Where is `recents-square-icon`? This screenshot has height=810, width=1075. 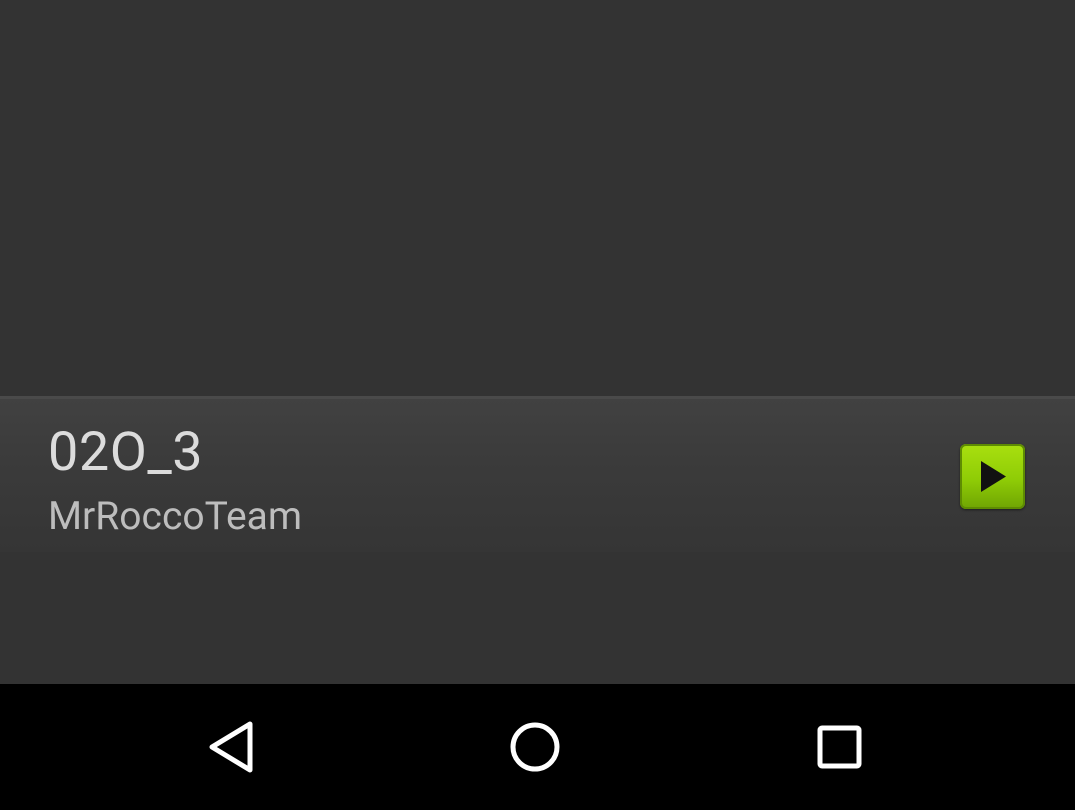 recents-square-icon is located at coordinates (839, 747).